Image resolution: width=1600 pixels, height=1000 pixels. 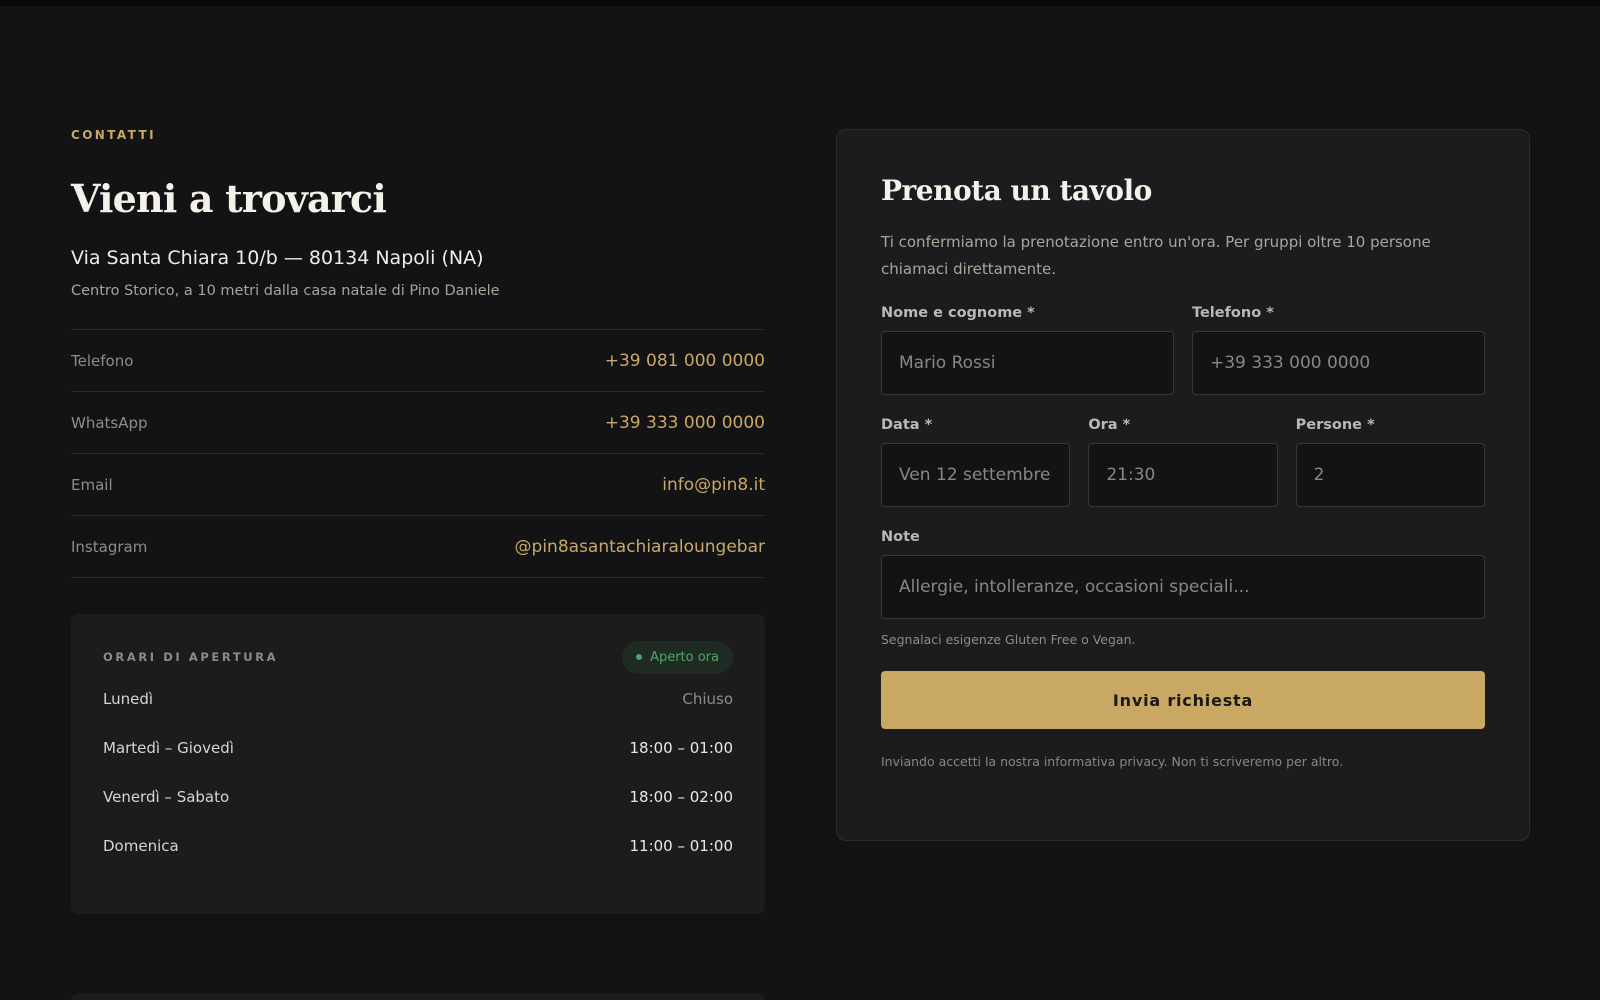 I want to click on contact-row-email: Email info@pin8.it, so click(x=418, y=485).